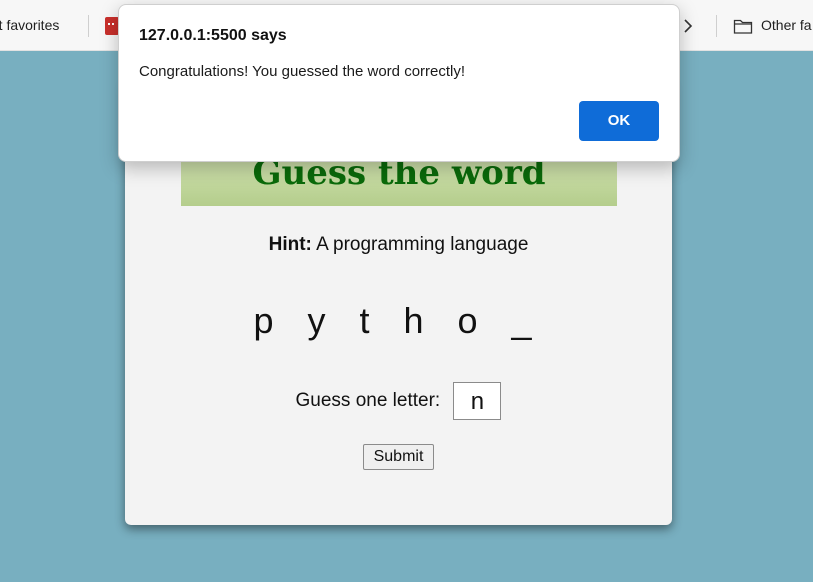  Describe the element at coordinates (619, 121) in the screenshot. I see `ok-button: OK` at that location.